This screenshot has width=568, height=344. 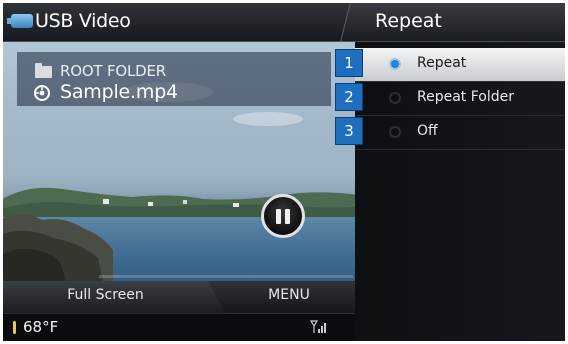 I want to click on track-info-box: ROOT FOLDER Sample.mp4, so click(x=174, y=79).